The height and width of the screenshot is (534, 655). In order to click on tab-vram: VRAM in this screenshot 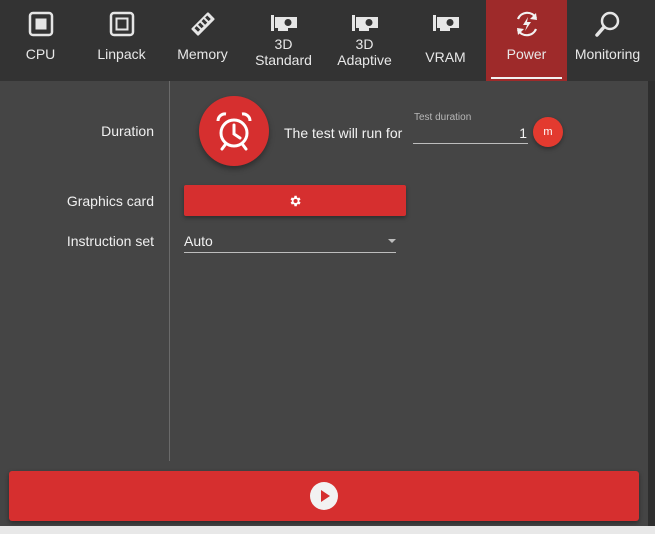, I will do `click(445, 40)`.